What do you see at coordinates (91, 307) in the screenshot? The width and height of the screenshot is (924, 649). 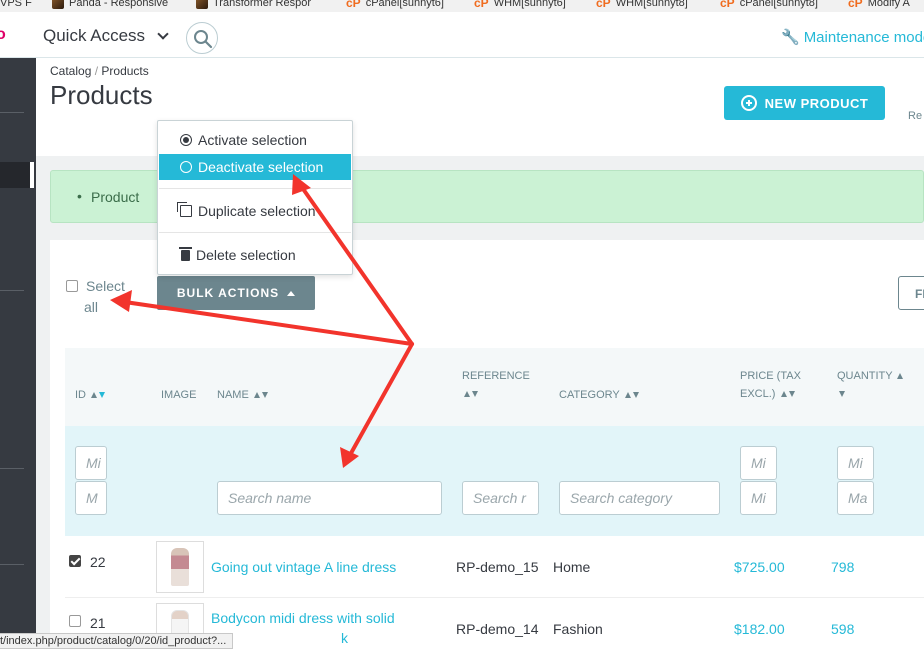 I see `select-all-label-2: all` at bounding box center [91, 307].